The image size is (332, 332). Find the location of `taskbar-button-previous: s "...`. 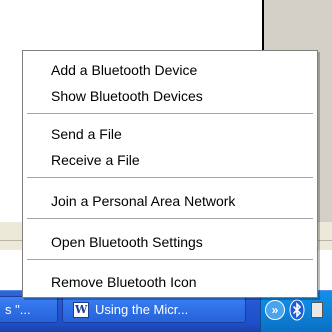

taskbar-button-previous: s "... is located at coordinates (29, 309).